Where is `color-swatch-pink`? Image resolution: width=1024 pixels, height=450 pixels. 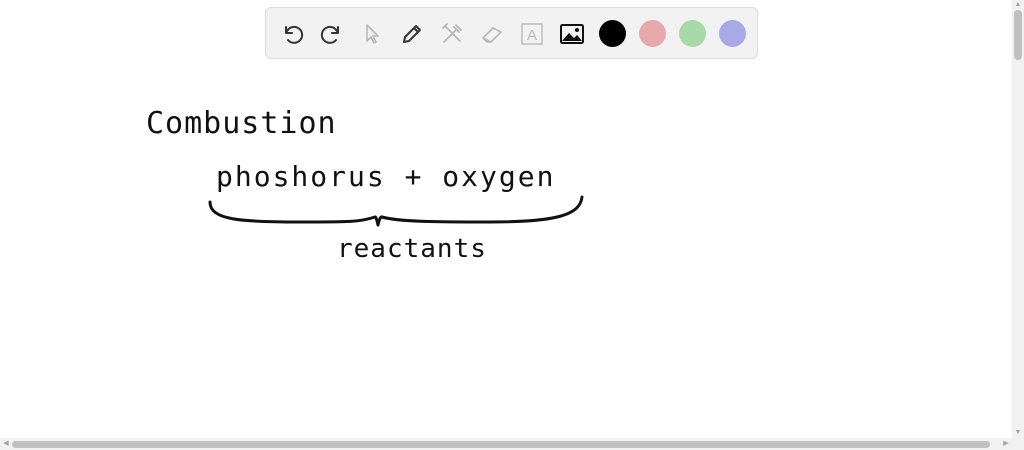
color-swatch-pink is located at coordinates (652, 33).